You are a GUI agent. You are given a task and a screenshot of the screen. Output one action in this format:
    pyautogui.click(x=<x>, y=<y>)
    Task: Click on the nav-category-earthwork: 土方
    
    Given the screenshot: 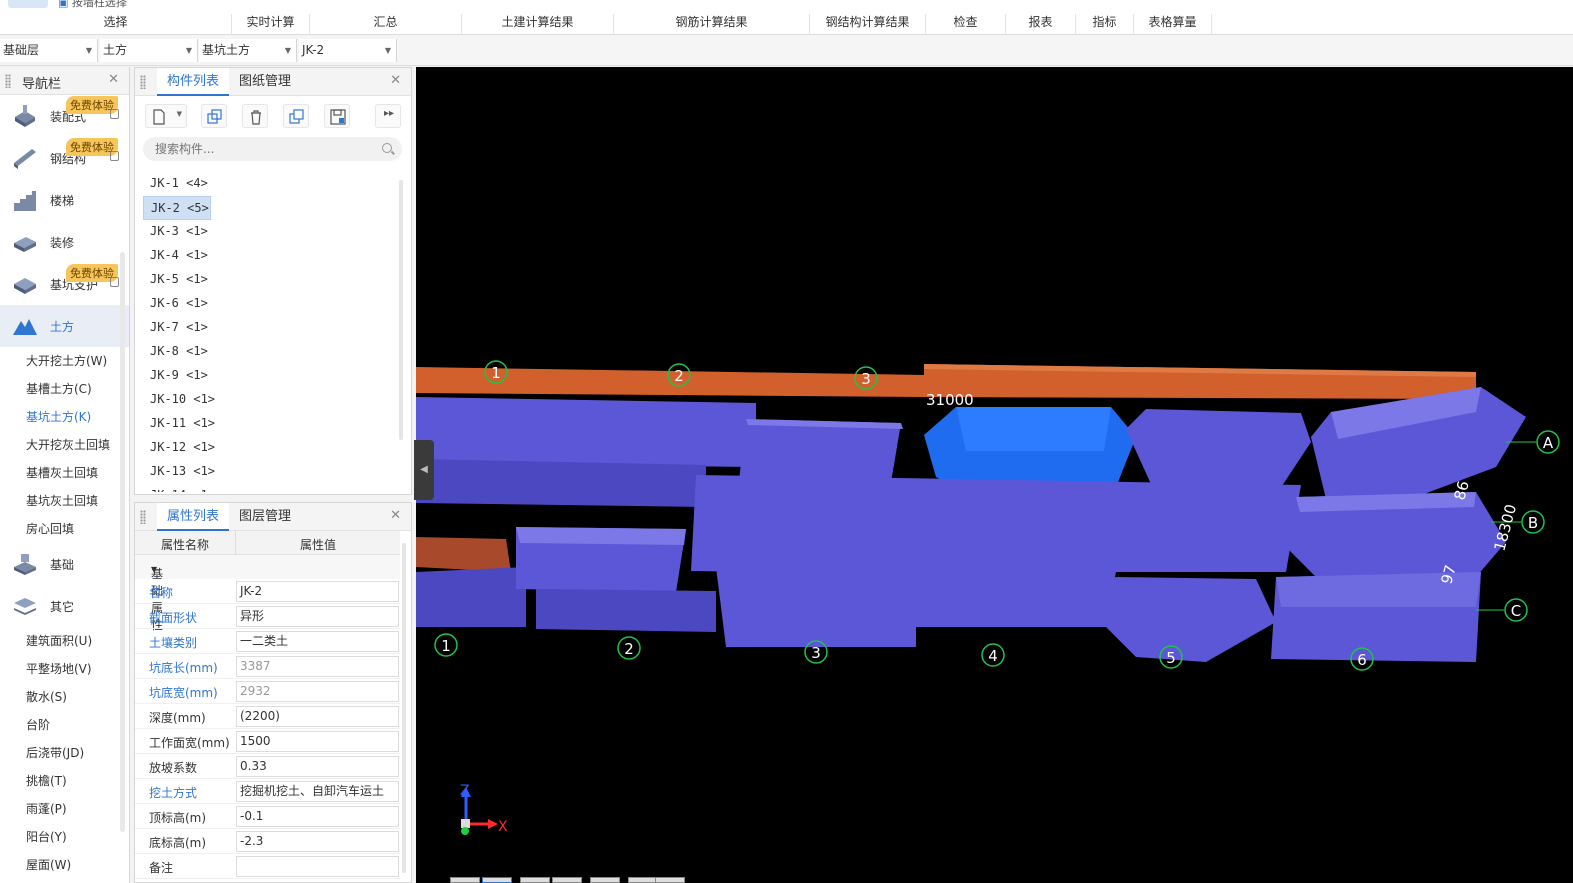 What is the action you would take?
    pyautogui.click(x=64, y=326)
    